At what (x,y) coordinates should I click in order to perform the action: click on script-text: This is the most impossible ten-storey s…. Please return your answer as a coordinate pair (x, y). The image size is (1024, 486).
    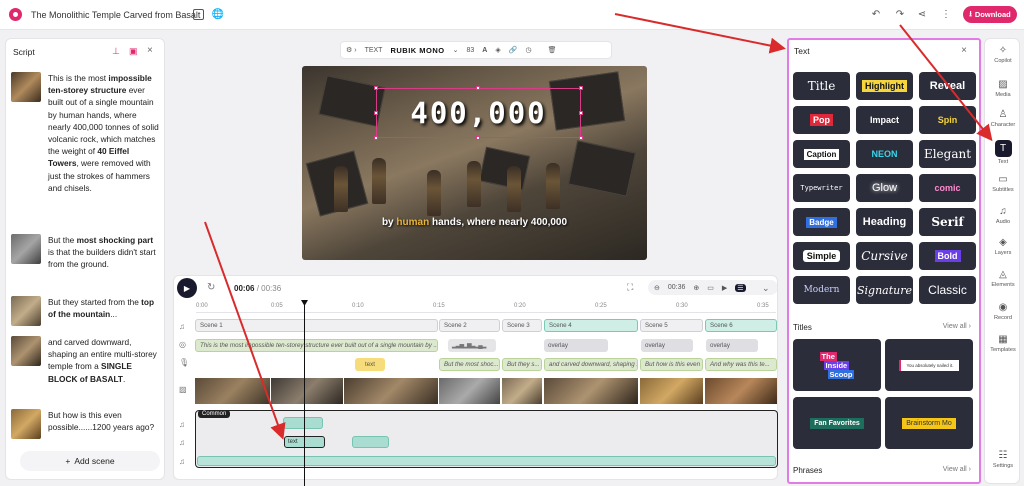
    Looking at the image, I should click on (104, 133).